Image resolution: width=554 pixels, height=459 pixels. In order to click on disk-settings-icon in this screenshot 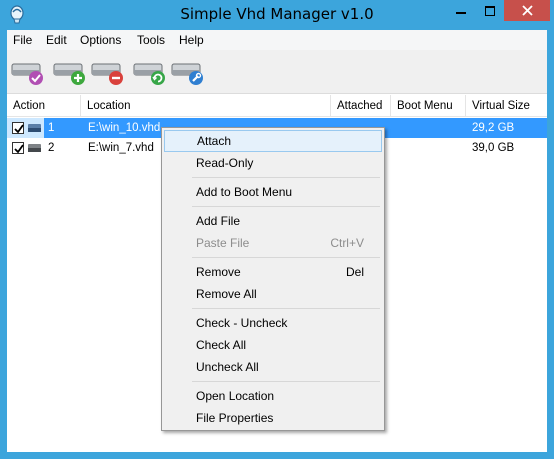, I will do `click(188, 72)`.